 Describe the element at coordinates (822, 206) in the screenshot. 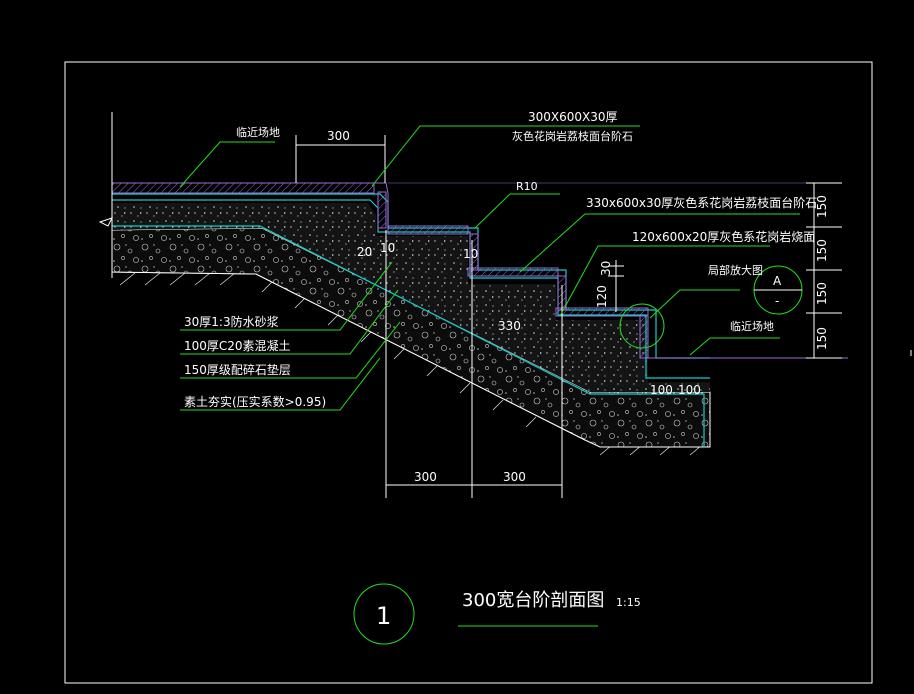

I see `dim-right-150-1: 150` at that location.